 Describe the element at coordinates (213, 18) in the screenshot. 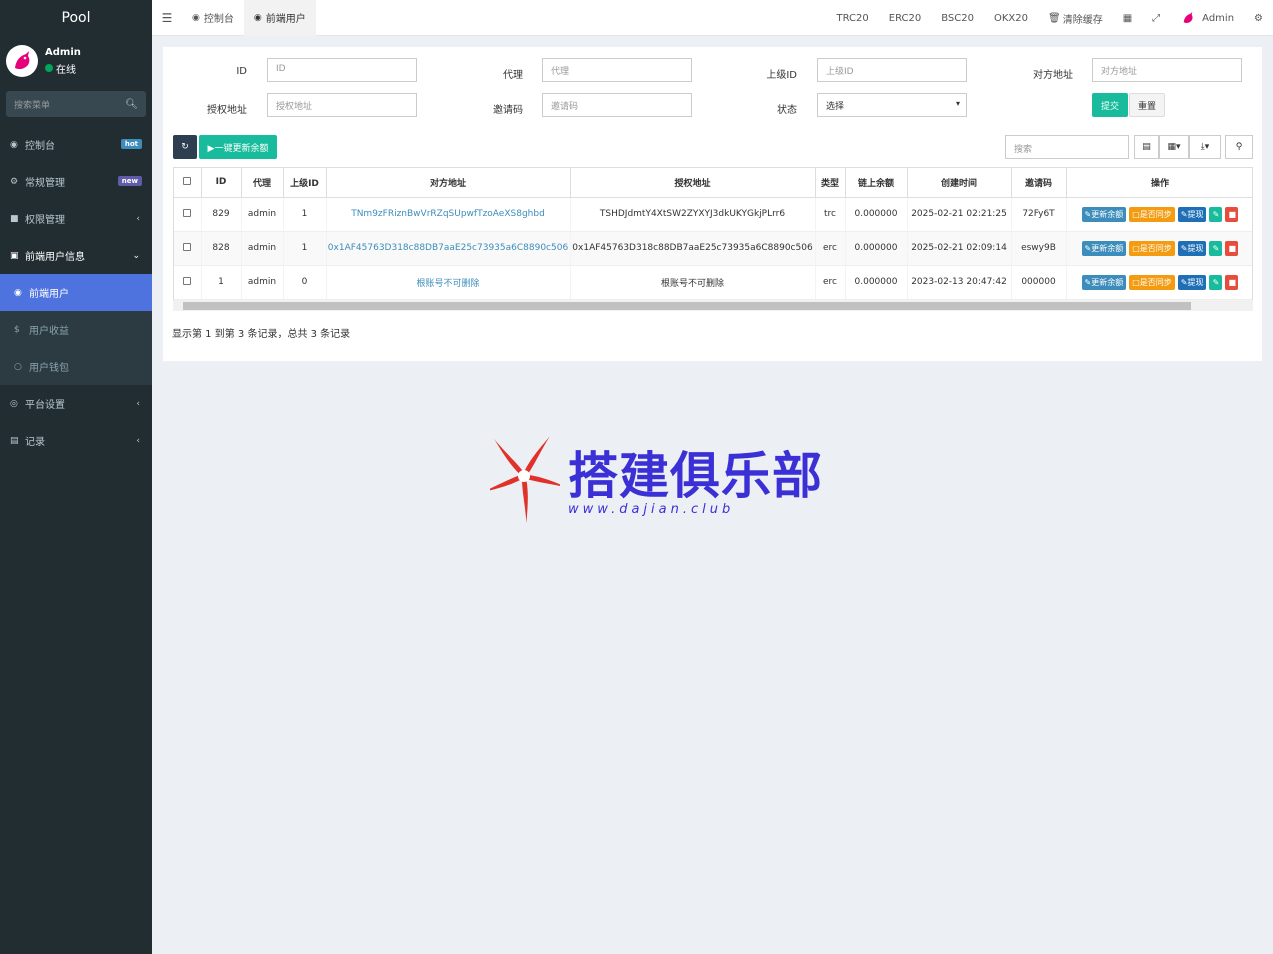

I see `tab-dashboard: ◉ 控制台` at that location.